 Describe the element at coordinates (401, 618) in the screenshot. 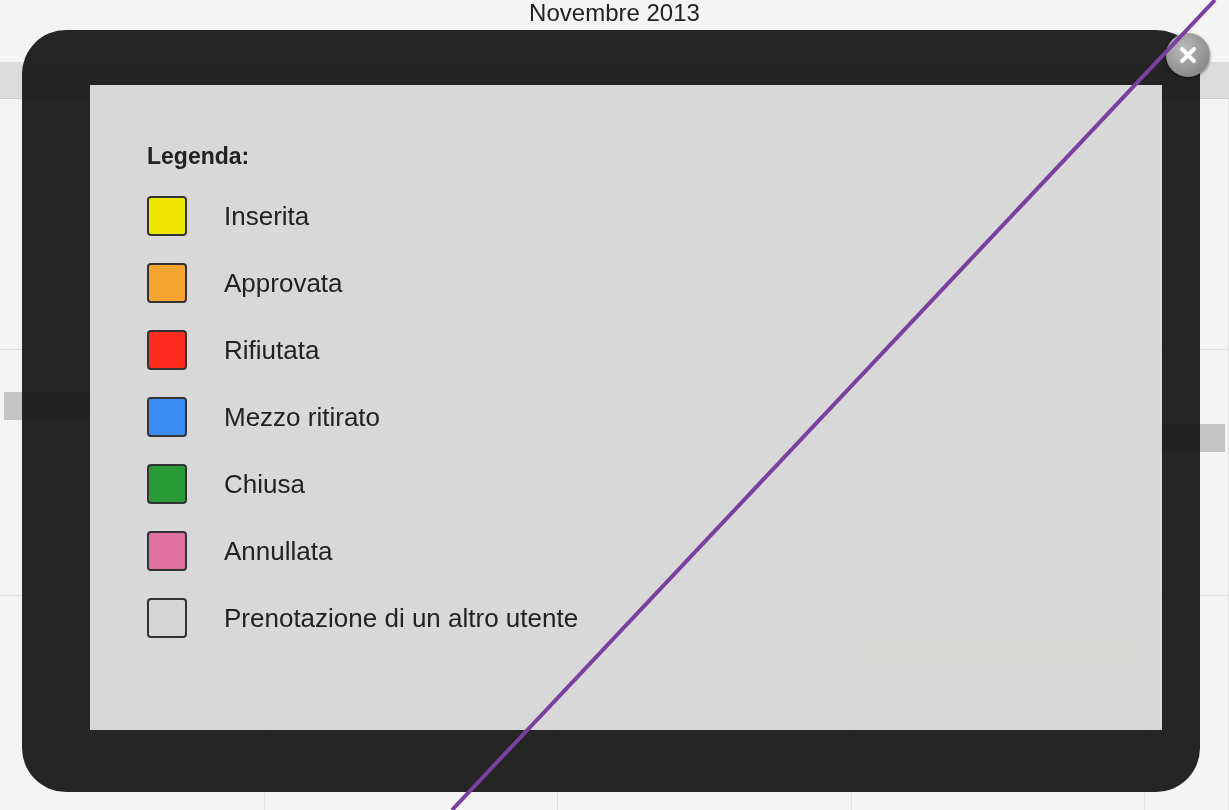

I see `legend-label: Prenotazione di un altro utente` at that location.